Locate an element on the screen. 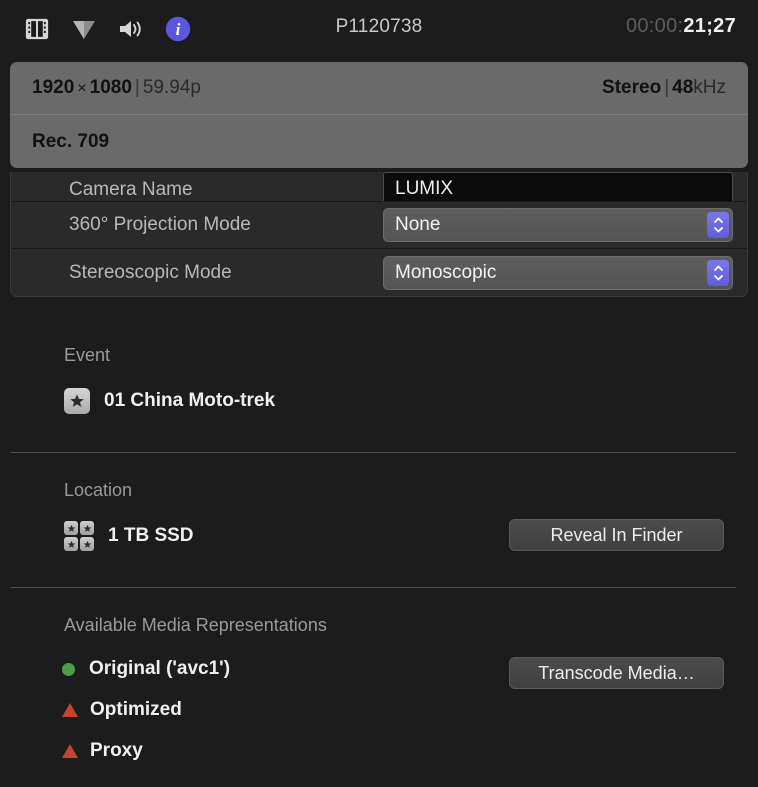 The image size is (758, 787). property-row-camera-name: Camera Name LUMIX is located at coordinates (379, 187).